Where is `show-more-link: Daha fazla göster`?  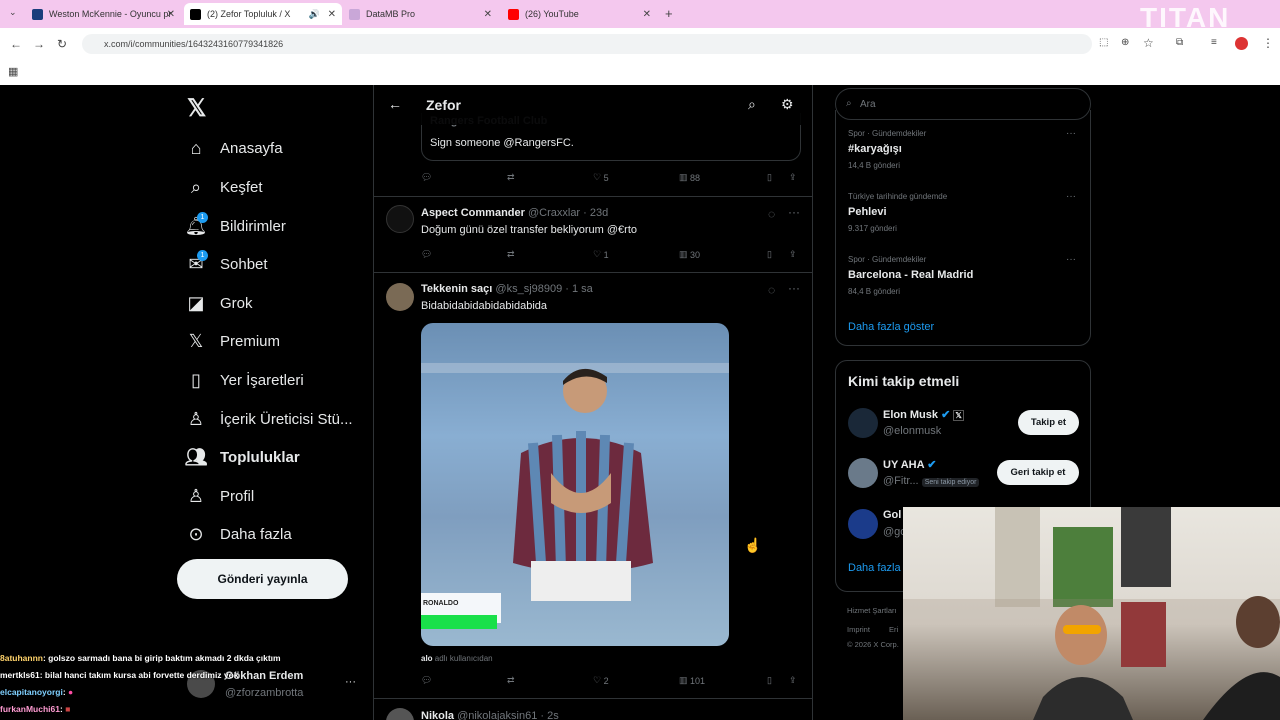
show-more-link: Daha fazla göster is located at coordinates (891, 327).